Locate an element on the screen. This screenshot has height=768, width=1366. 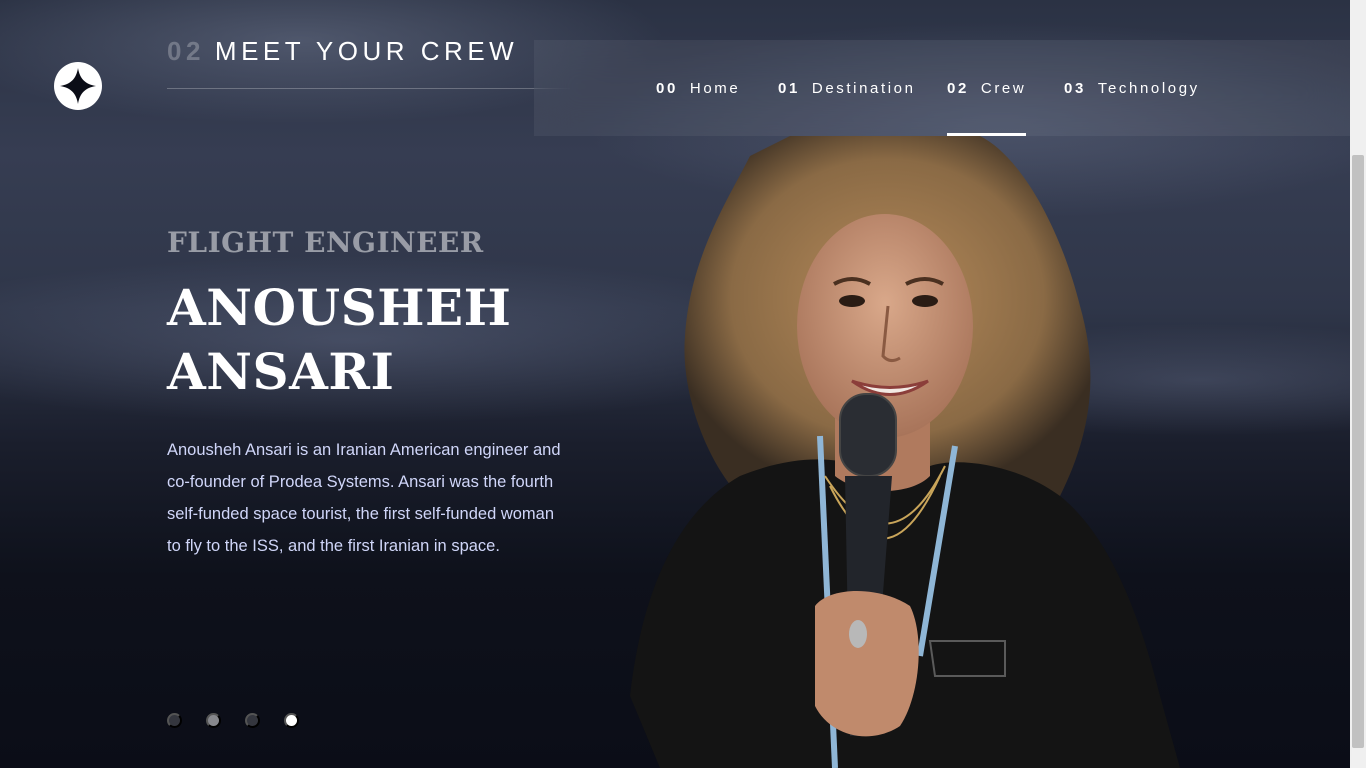
primary-nav: 00 Home 01 Destination 02 Crew 03 Technology is located at coordinates (942, 88).